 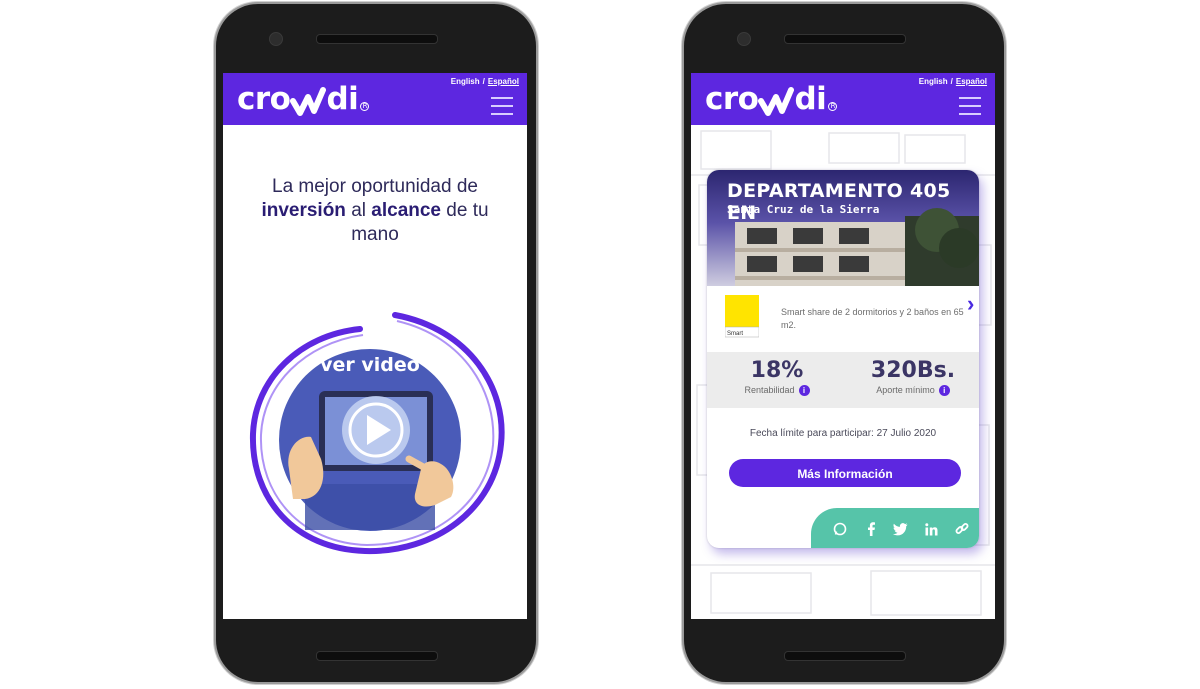 I want to click on stat-rentabilidad: 18% Rentabilidad i, so click(x=777, y=377).